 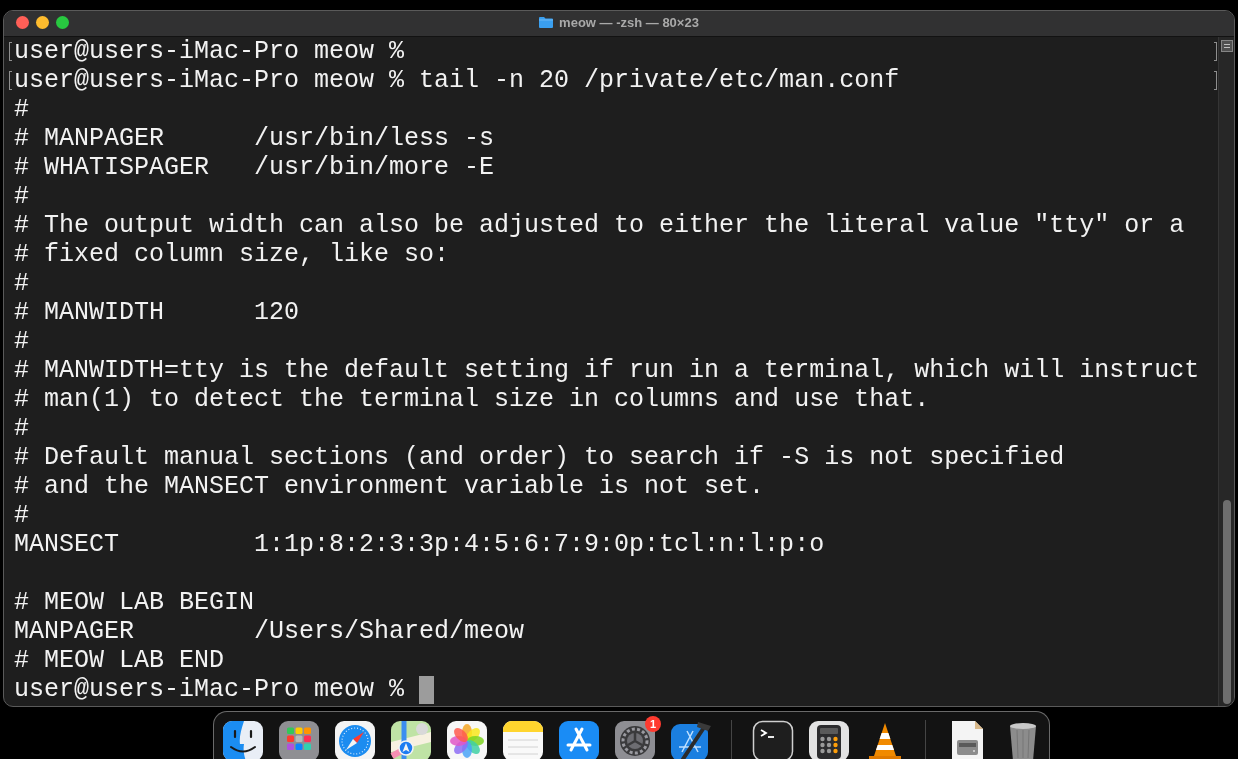 I want to click on app-grid-icon, so click(x=299, y=739).